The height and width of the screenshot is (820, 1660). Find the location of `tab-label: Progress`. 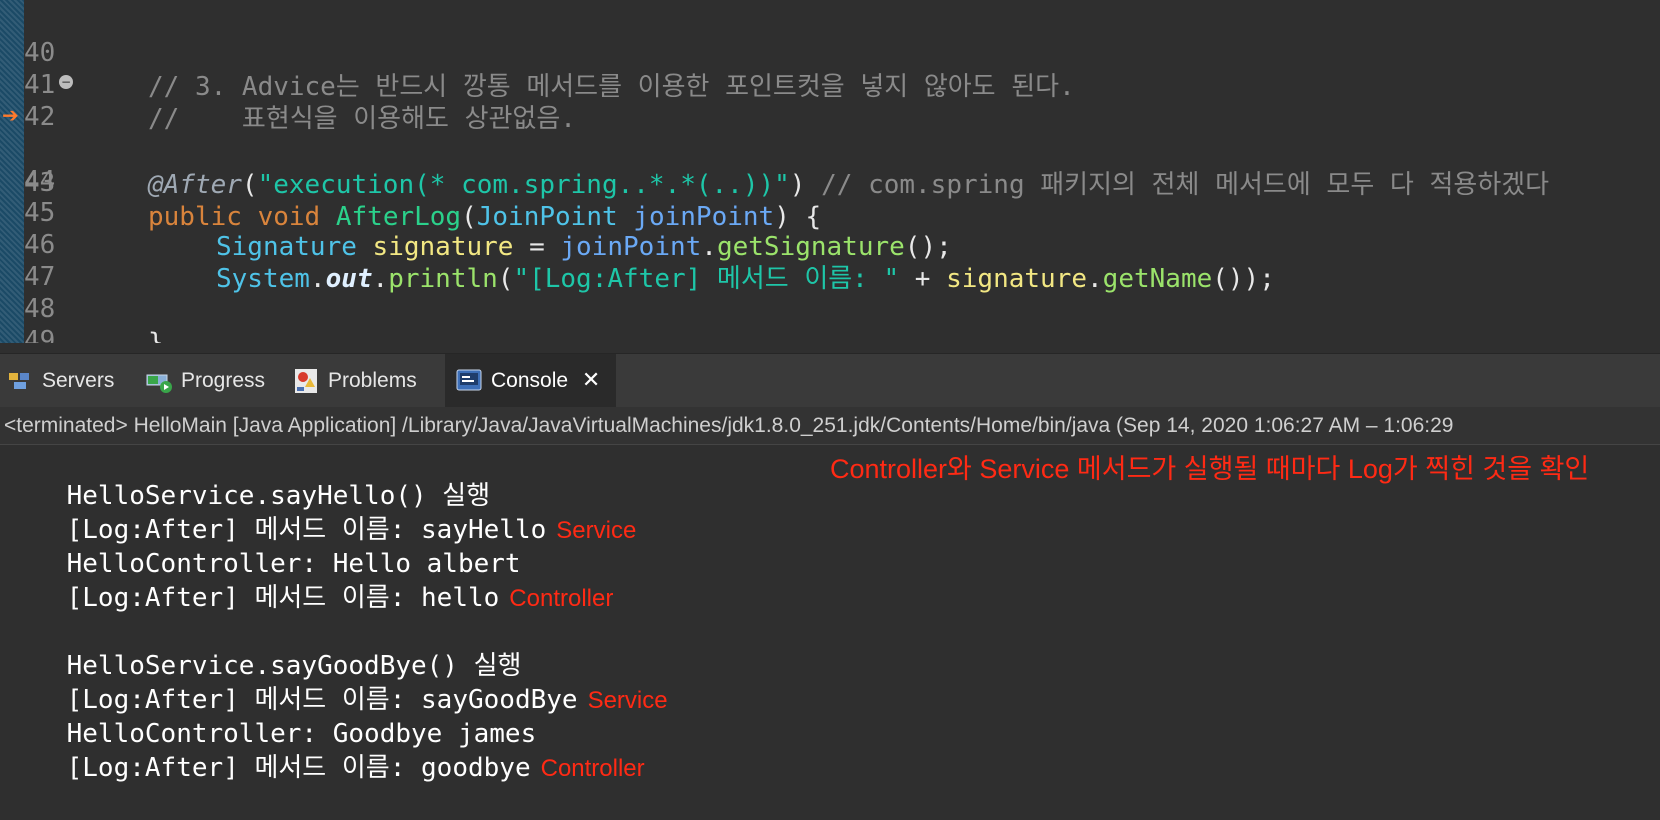

tab-label: Progress is located at coordinates (223, 380).